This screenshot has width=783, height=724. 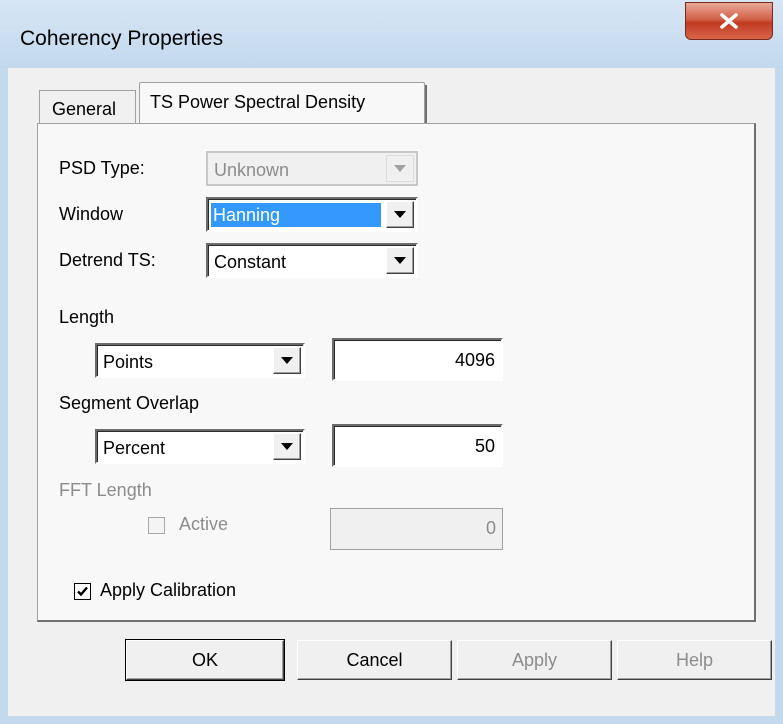 I want to click on window-title: Coherency Properties, so click(x=122, y=38).